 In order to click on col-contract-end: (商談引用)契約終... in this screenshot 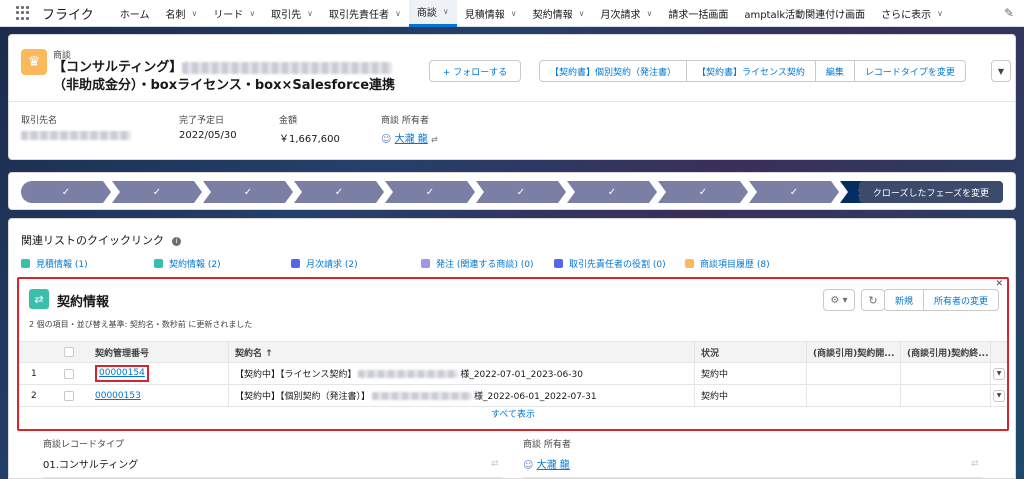, I will do `click(946, 352)`.